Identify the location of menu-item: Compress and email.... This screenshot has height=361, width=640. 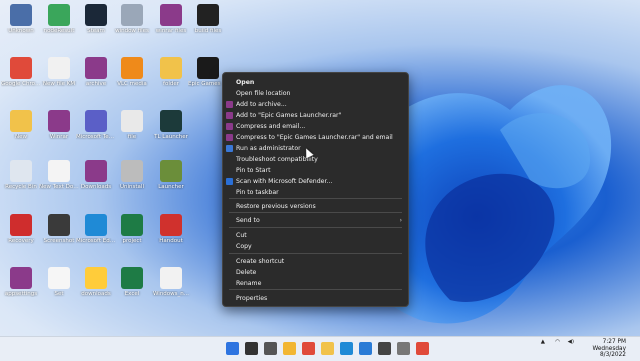
(315, 126).